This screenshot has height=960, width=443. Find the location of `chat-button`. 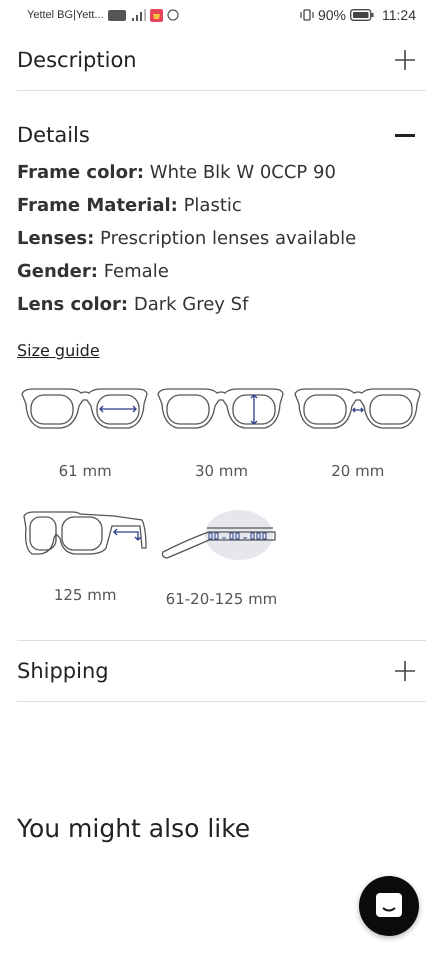

chat-button is located at coordinates (389, 906).